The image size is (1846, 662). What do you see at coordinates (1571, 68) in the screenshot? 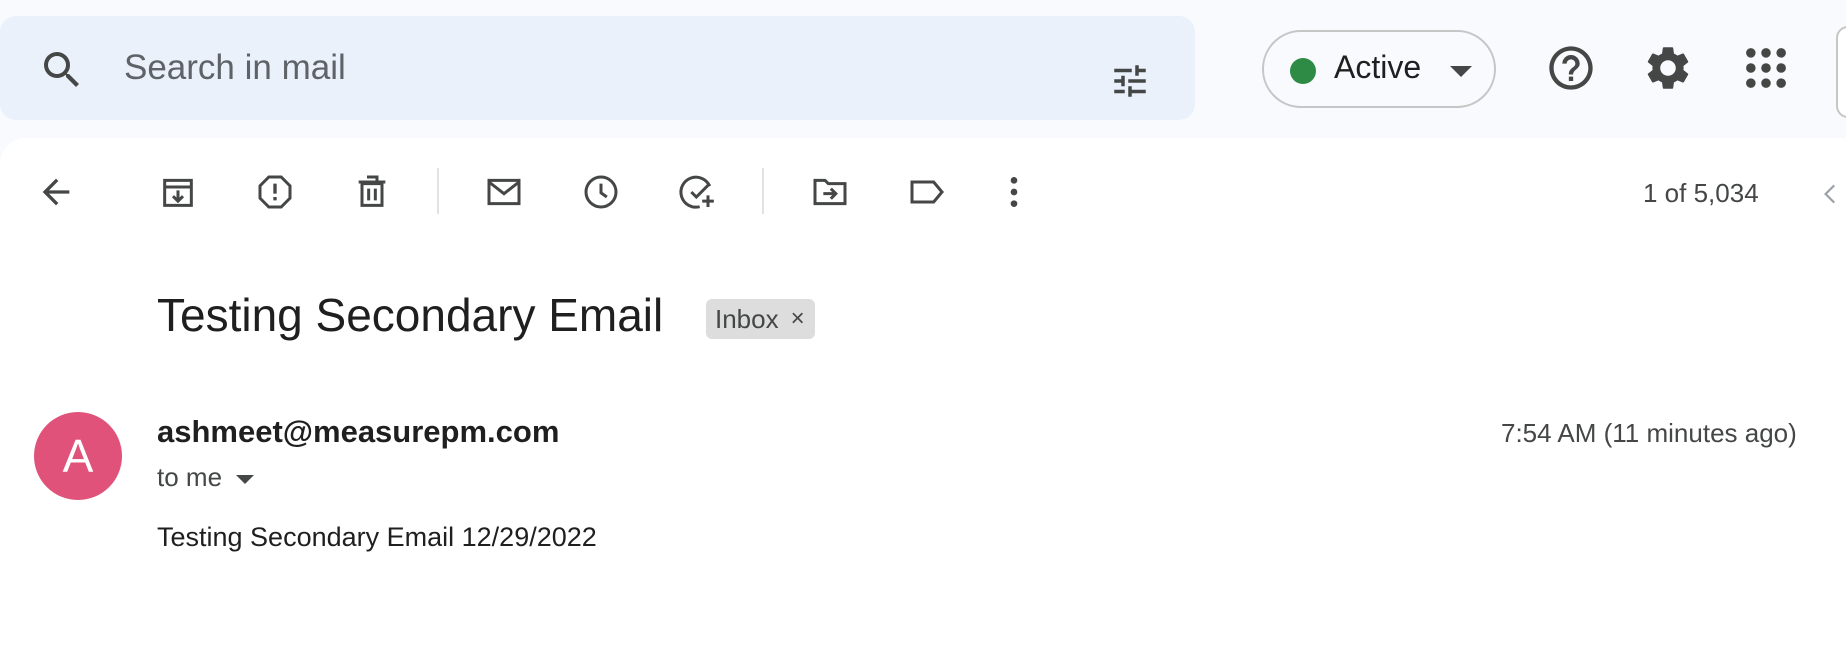
I see `help-icon` at bounding box center [1571, 68].